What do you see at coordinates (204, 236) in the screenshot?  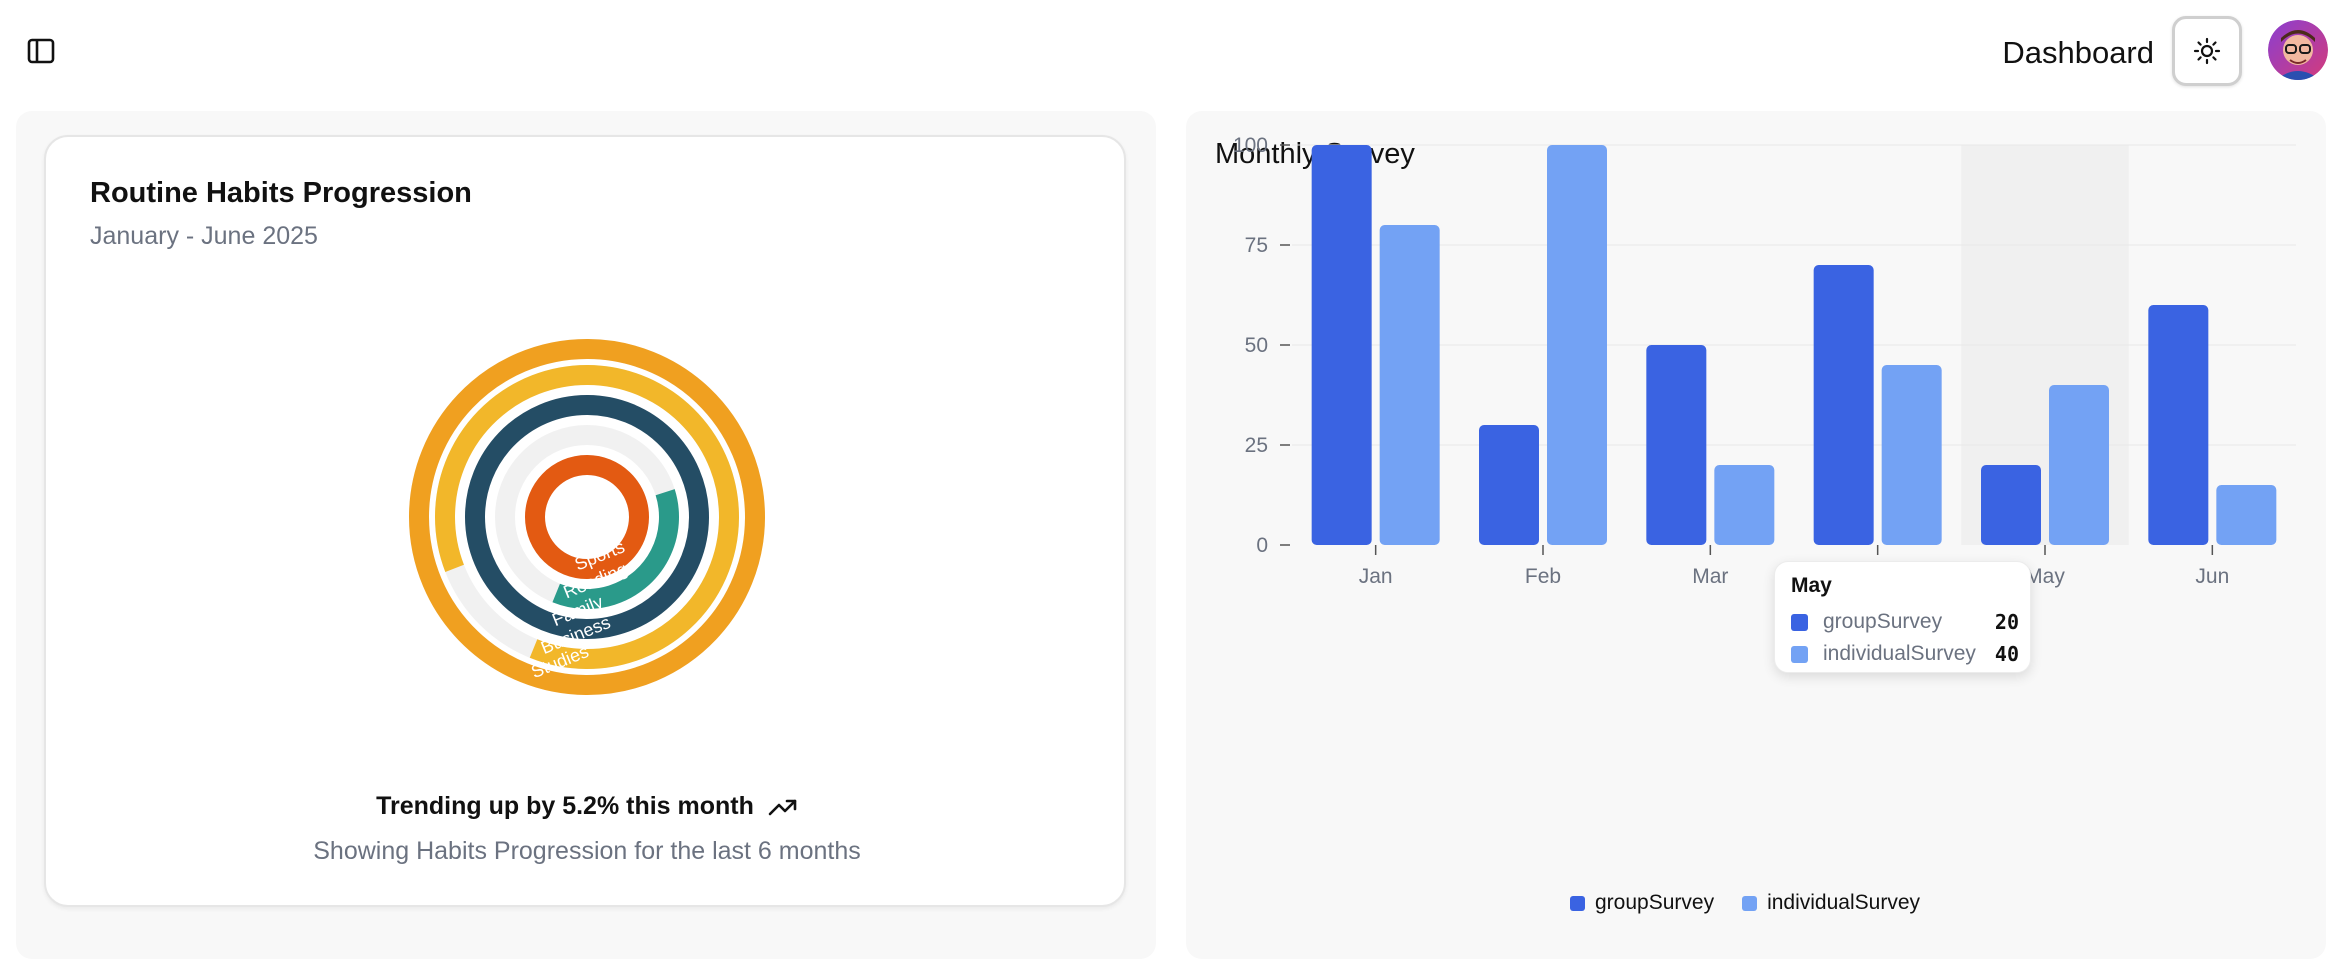 I see `habits-card-subtitle: January - June 2025` at bounding box center [204, 236].